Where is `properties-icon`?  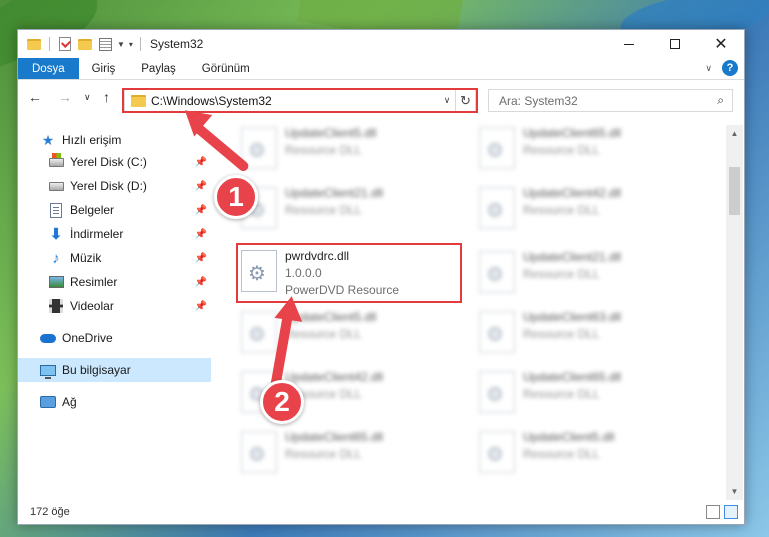 properties-icon is located at coordinates (105, 44).